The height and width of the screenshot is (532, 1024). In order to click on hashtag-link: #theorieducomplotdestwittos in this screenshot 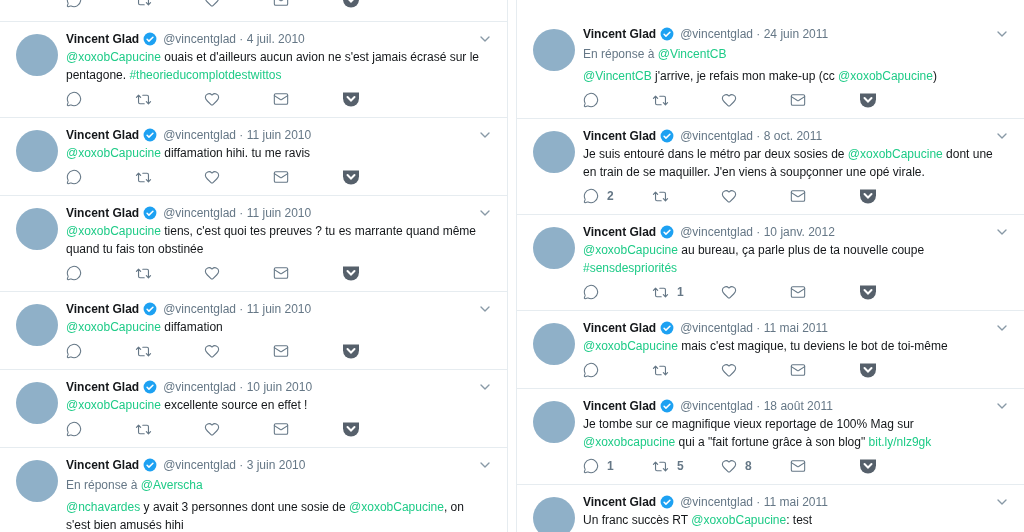, I will do `click(205, 75)`.